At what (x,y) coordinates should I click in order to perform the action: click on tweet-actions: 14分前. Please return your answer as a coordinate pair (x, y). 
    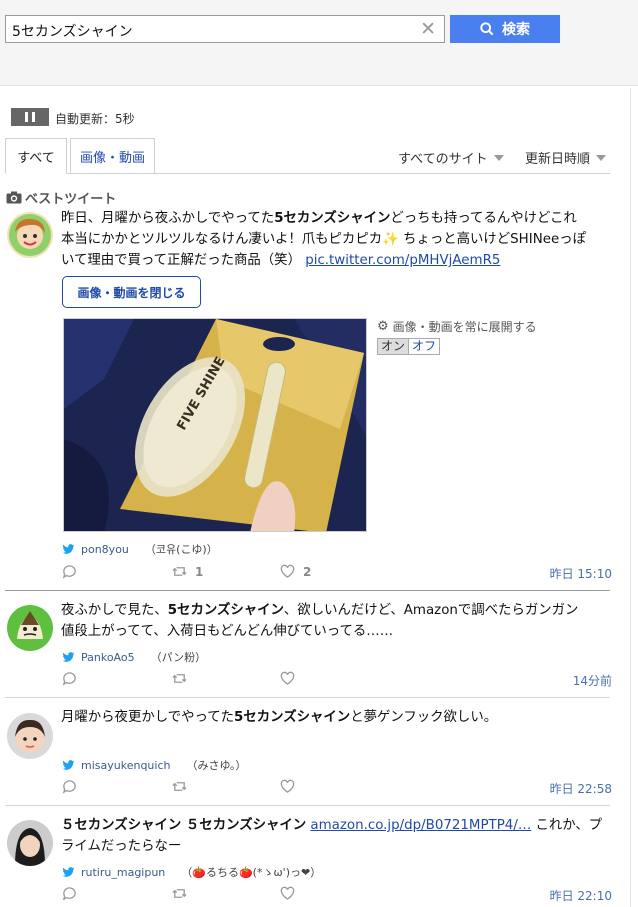
    Looking at the image, I should click on (337, 680).